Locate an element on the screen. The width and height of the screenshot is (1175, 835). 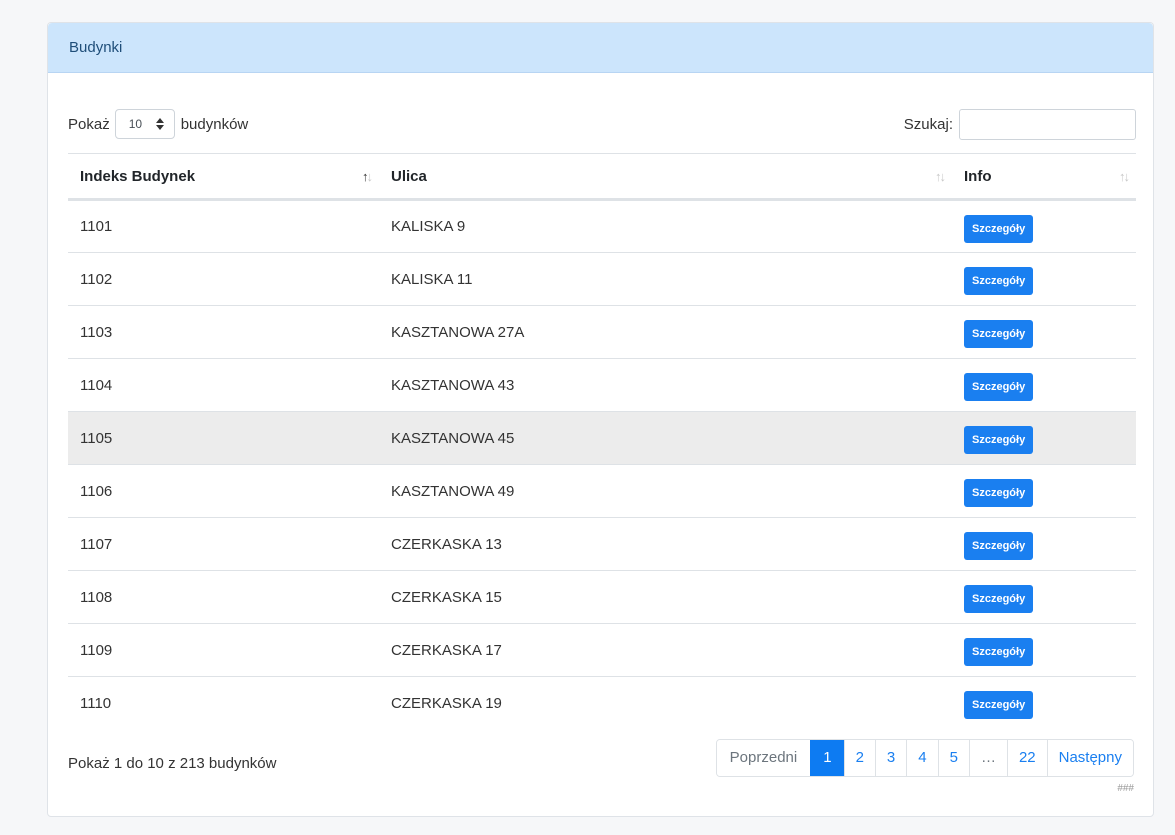
building-index-cell: 1102 is located at coordinates (223, 279).